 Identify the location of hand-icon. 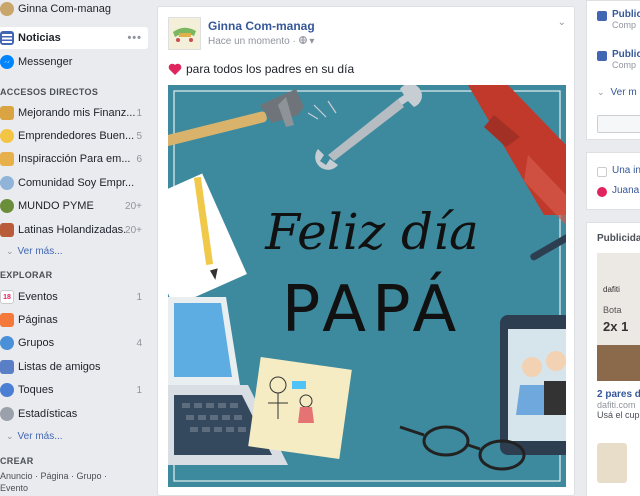
(7, 390).